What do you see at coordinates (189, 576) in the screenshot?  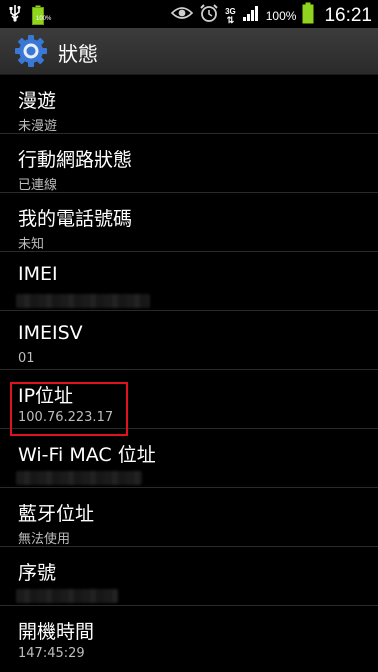 I see `list-item-serial-number: 序號` at bounding box center [189, 576].